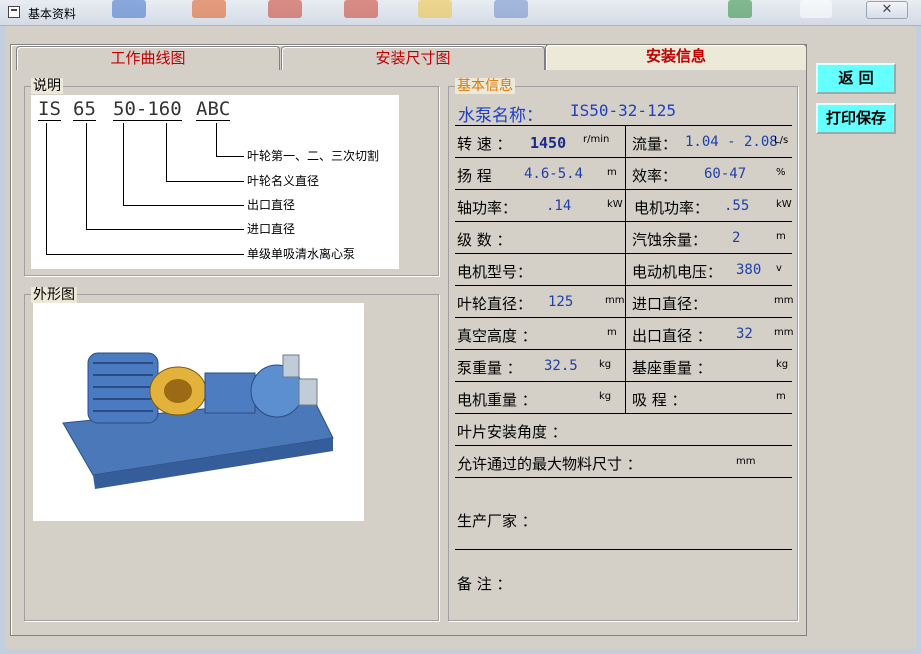 This screenshot has height=654, width=921. Describe the element at coordinates (672, 368) in the screenshot. I see `base-weight-label: 基座重量 ：` at that location.